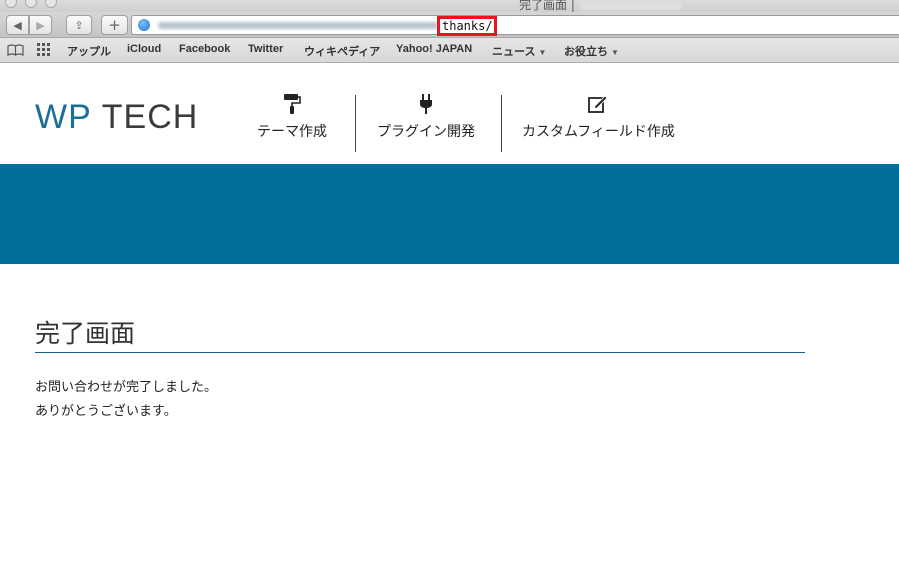 The height and width of the screenshot is (584, 899). What do you see at coordinates (114, 25) in the screenshot?
I see `new-tab-button: +` at bounding box center [114, 25].